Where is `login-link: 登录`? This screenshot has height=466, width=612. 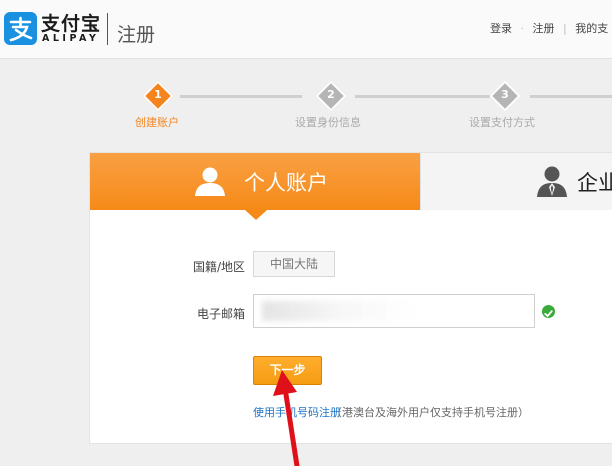 login-link: 登录 is located at coordinates (501, 28).